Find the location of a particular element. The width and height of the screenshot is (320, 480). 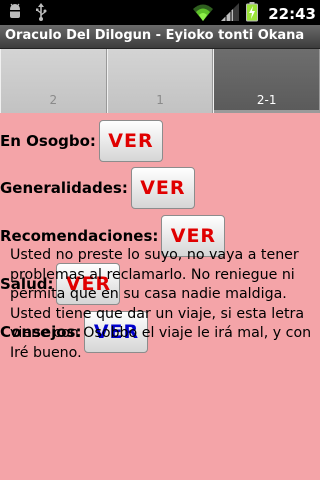

status-right-icons: 22:43 is located at coordinates (254, 14).